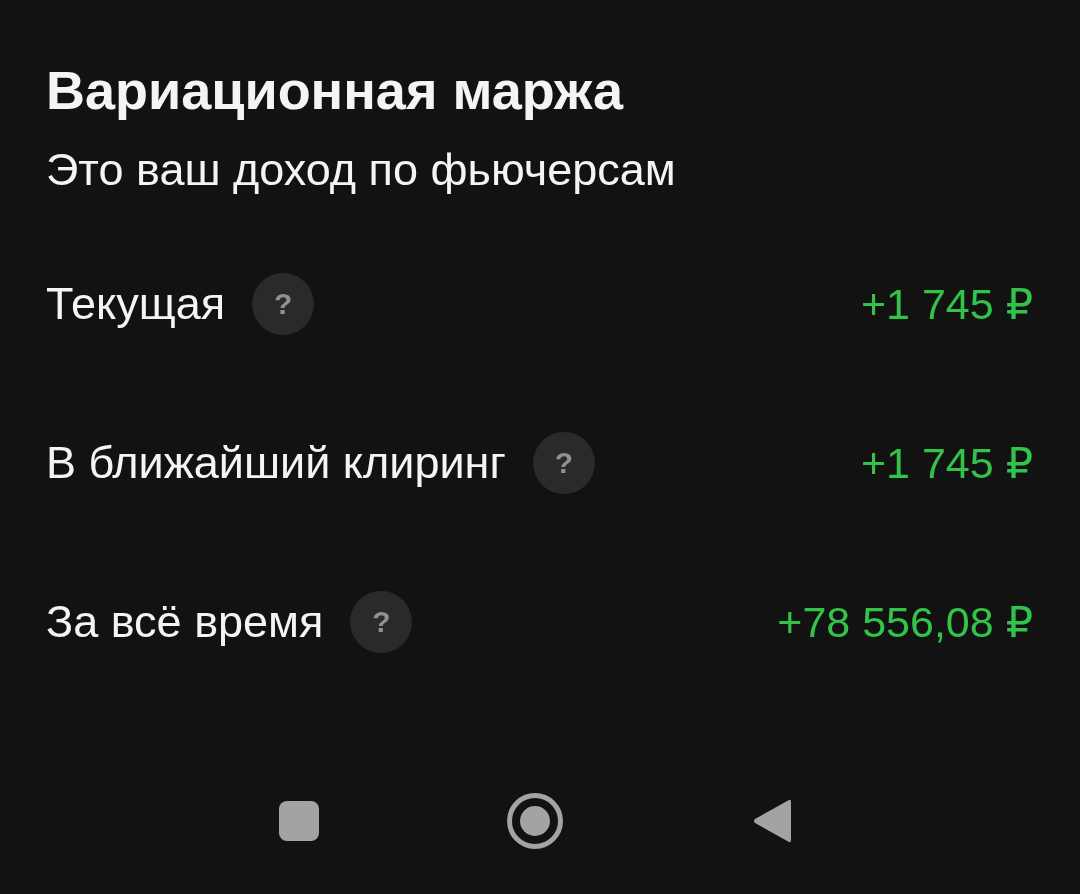  I want to click on screen-subtitle: Это ваш доход по фьючерсам, so click(361, 170).